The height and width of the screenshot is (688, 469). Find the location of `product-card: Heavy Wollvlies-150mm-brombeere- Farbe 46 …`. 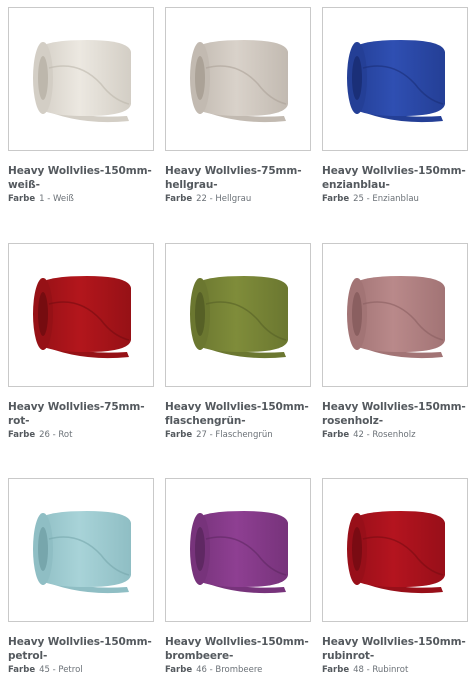

product-card: Heavy Wollvlies-150mm-brombeere- Farbe 46 … is located at coordinates (238, 583).